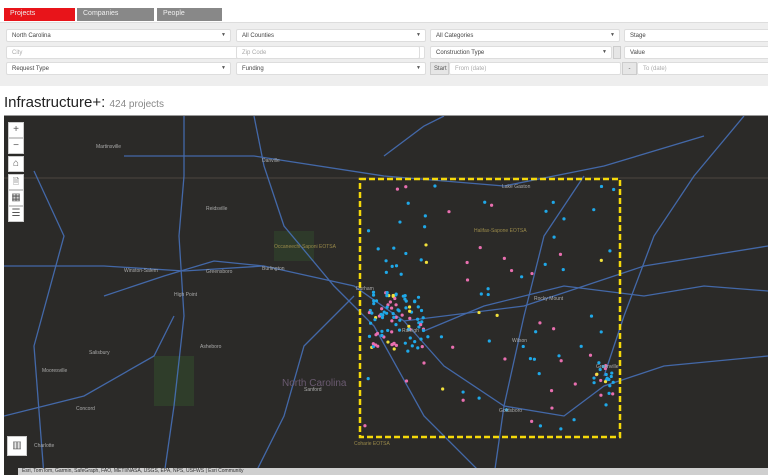  What do you see at coordinates (189, 14) in the screenshot?
I see `tab-people: People` at bounding box center [189, 14].